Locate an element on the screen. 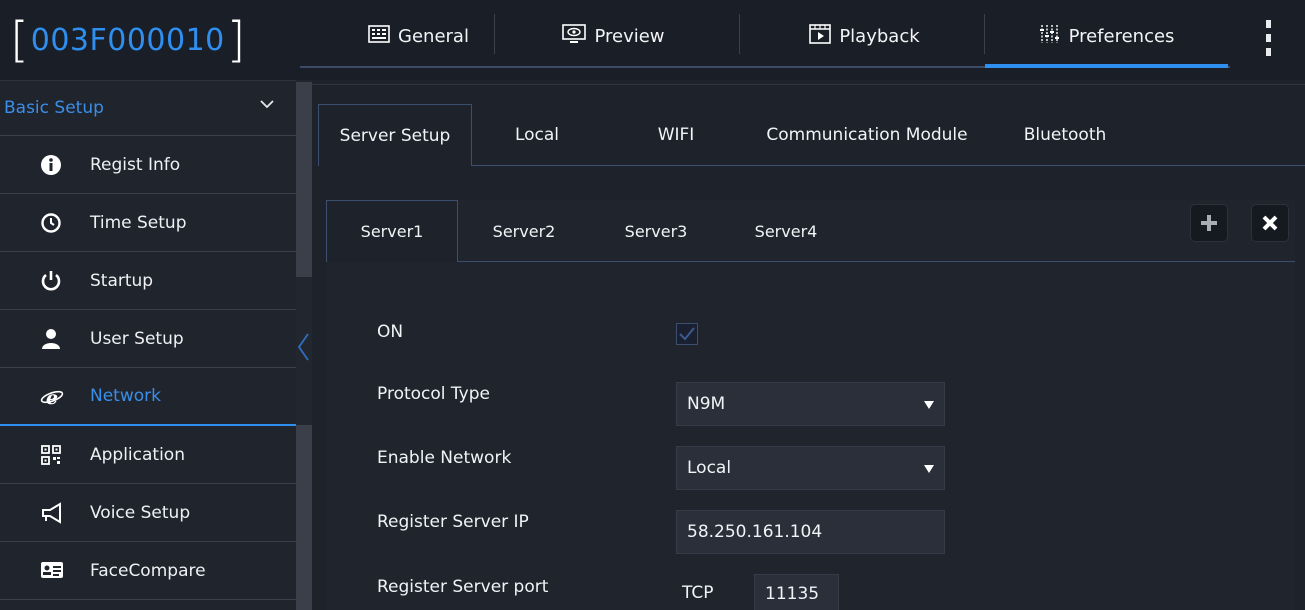 The image size is (1305, 610). qr-icon is located at coordinates (51, 455).